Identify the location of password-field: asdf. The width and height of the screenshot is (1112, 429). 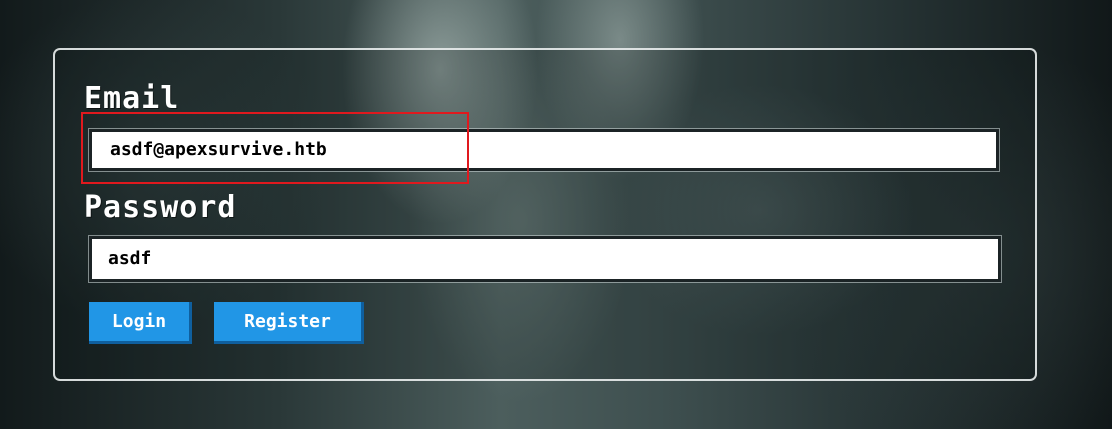
(545, 259).